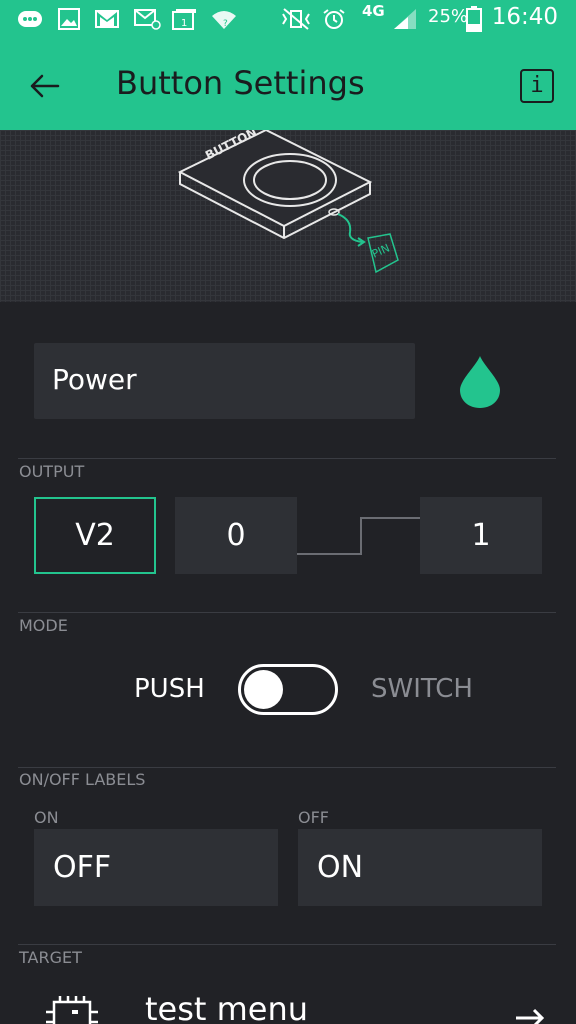  Describe the element at coordinates (480, 382) in the screenshot. I see `color-picker-icon` at that location.